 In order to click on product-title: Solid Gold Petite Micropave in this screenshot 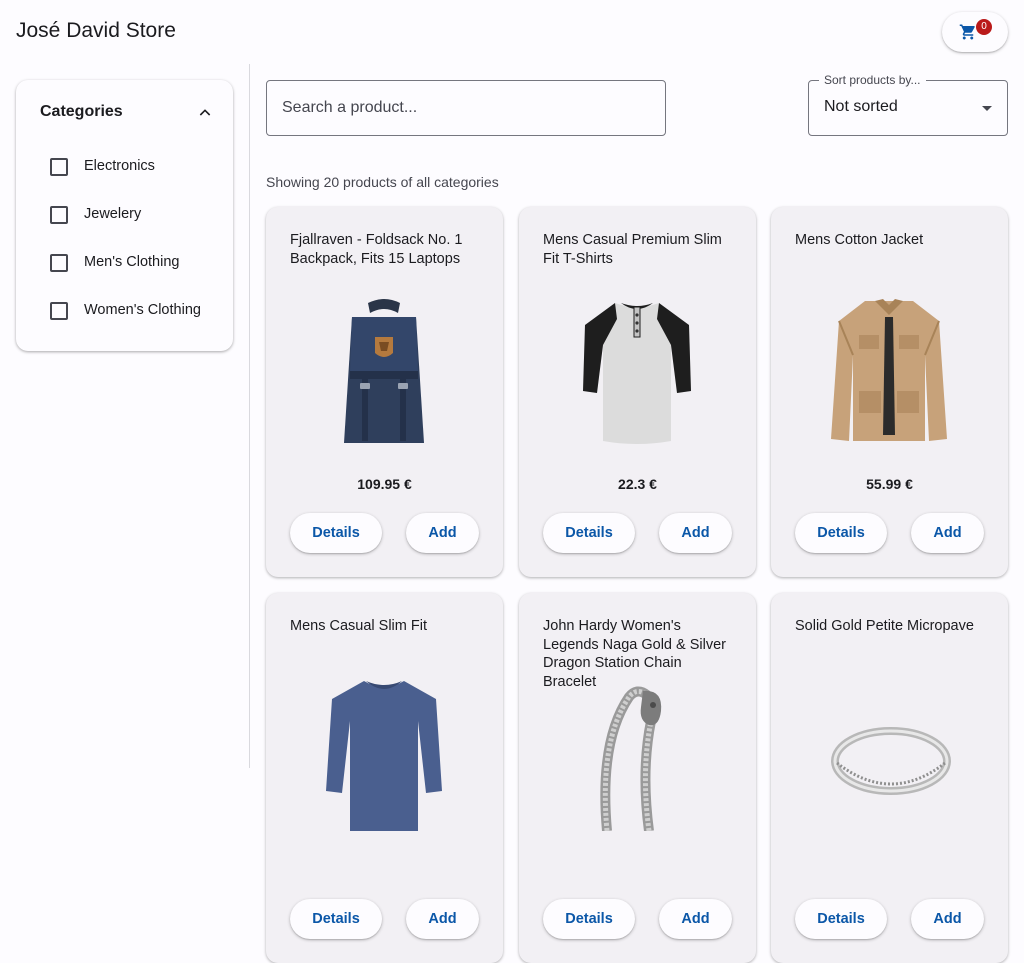, I will do `click(884, 626)`.